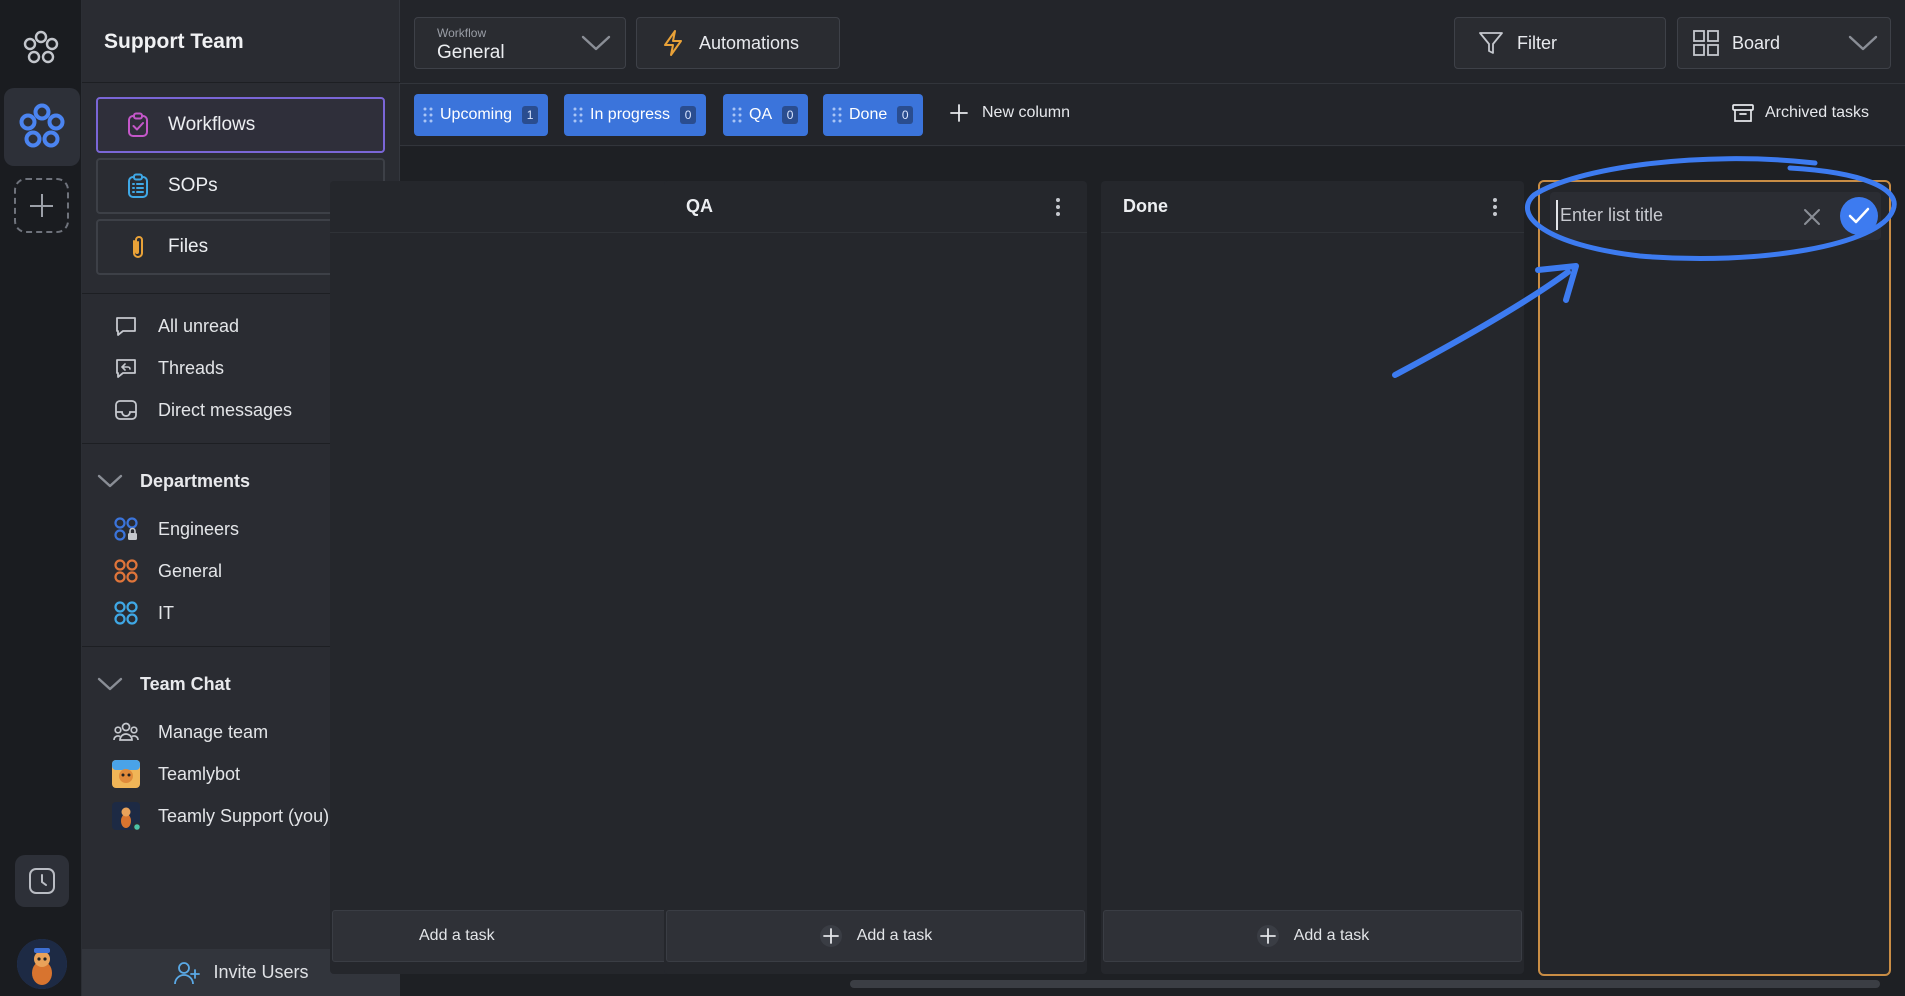 The height and width of the screenshot is (996, 1905). What do you see at coordinates (41, 48) in the screenshot?
I see `flower-logo-icon` at bounding box center [41, 48].